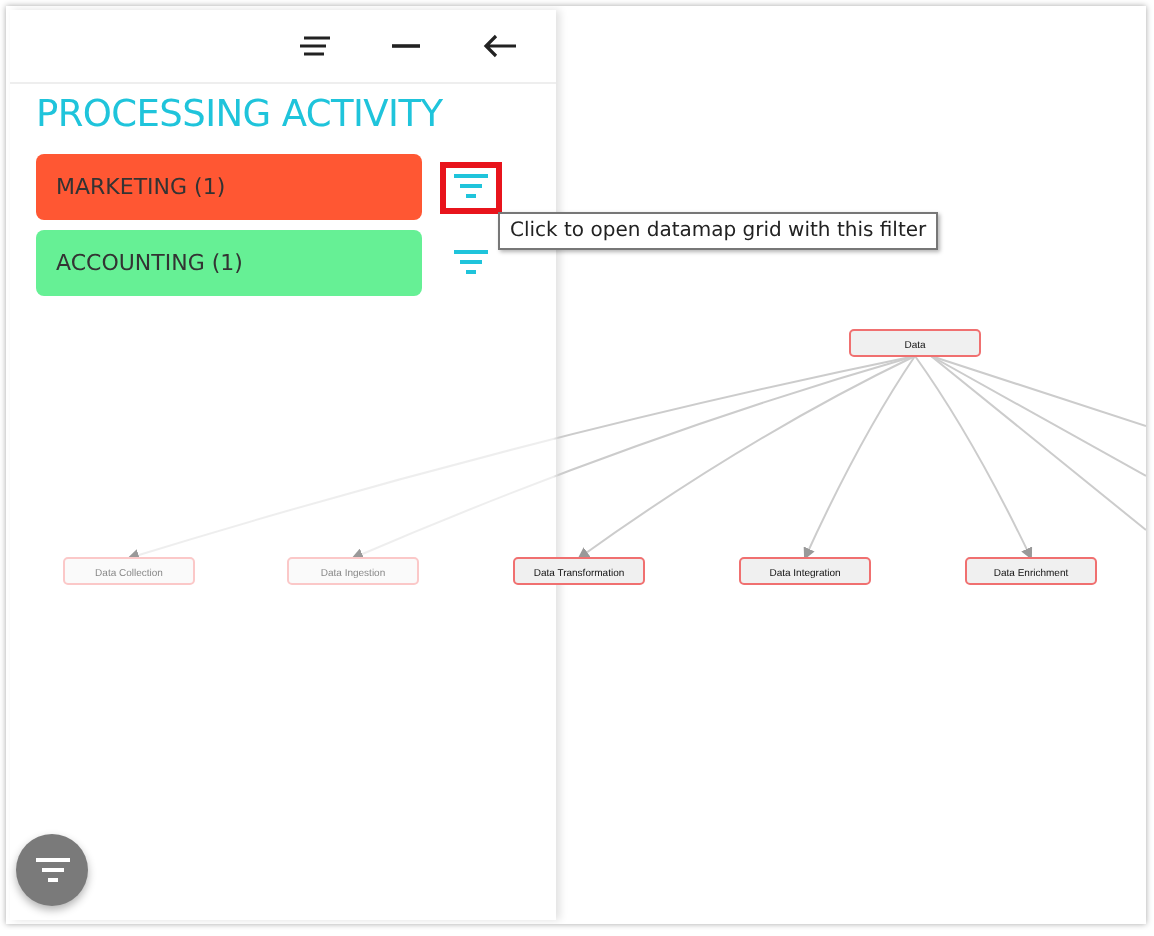 The height and width of the screenshot is (936, 1154). What do you see at coordinates (229, 187) in the screenshot?
I see `category-button: MARKETING (1)` at bounding box center [229, 187].